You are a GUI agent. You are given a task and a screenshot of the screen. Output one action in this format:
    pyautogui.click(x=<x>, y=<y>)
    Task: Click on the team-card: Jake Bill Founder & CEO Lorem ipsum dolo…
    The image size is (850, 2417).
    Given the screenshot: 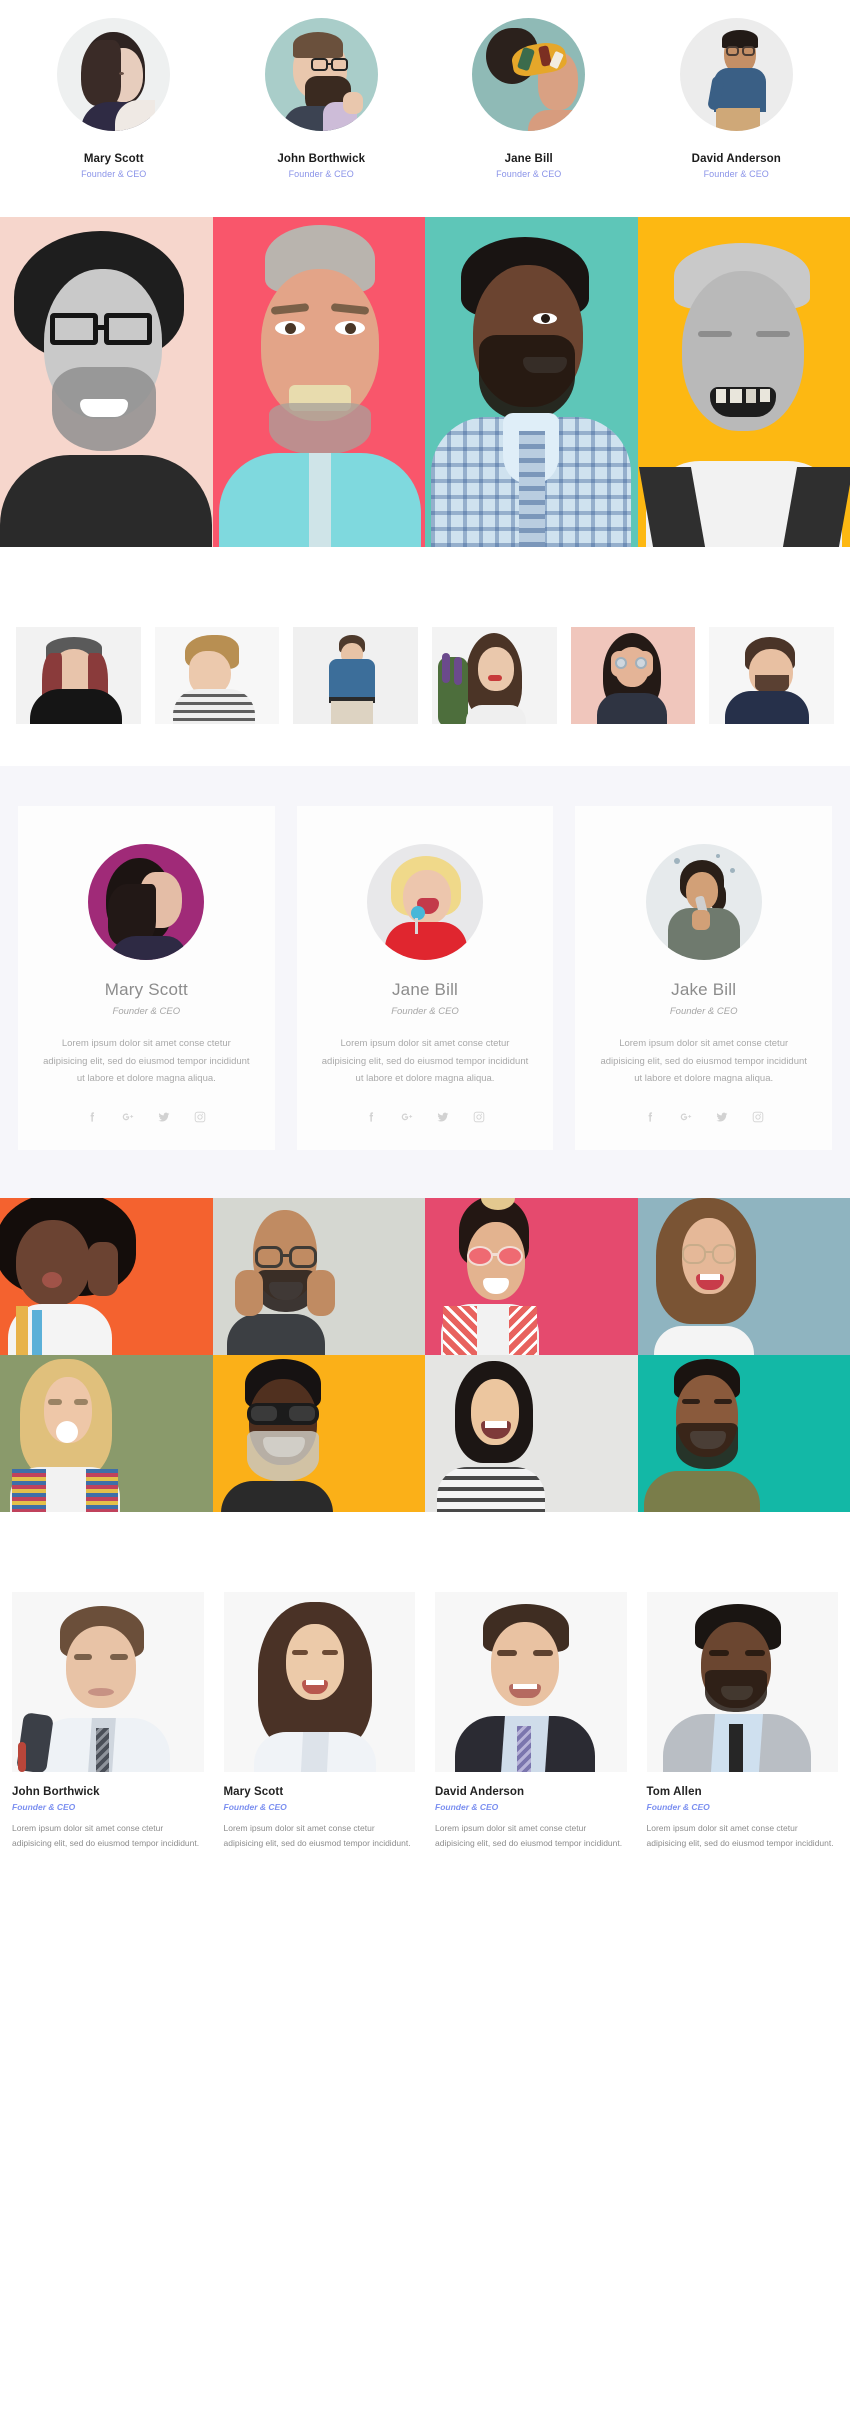 What is the action you would take?
    pyautogui.click(x=704, y=978)
    